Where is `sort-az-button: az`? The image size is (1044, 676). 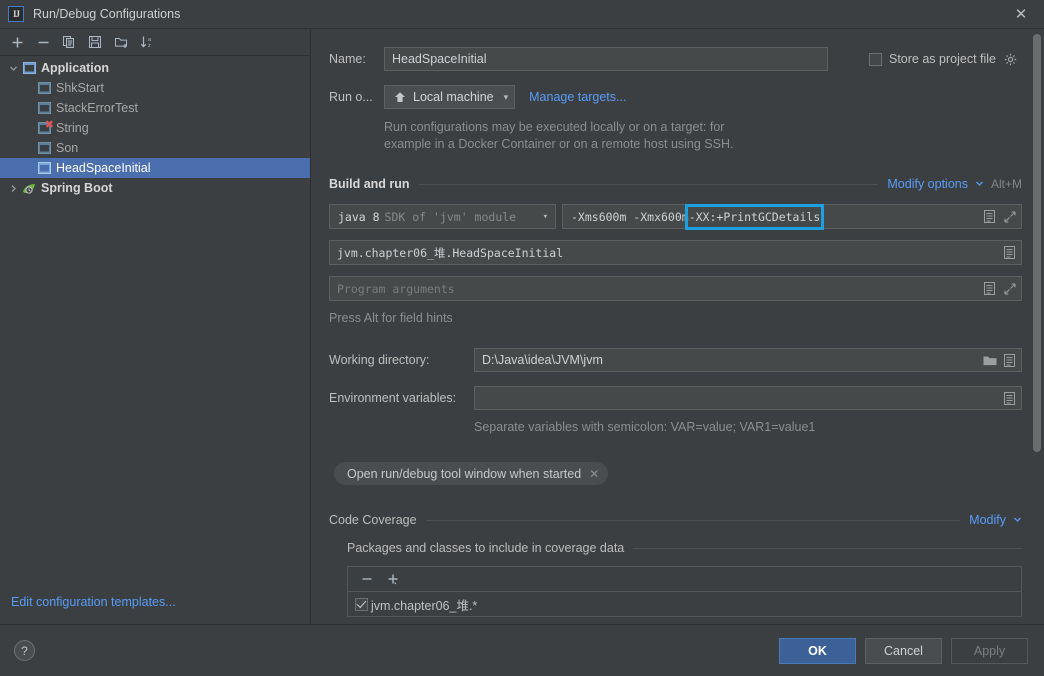
sort-az-button: az is located at coordinates (147, 42).